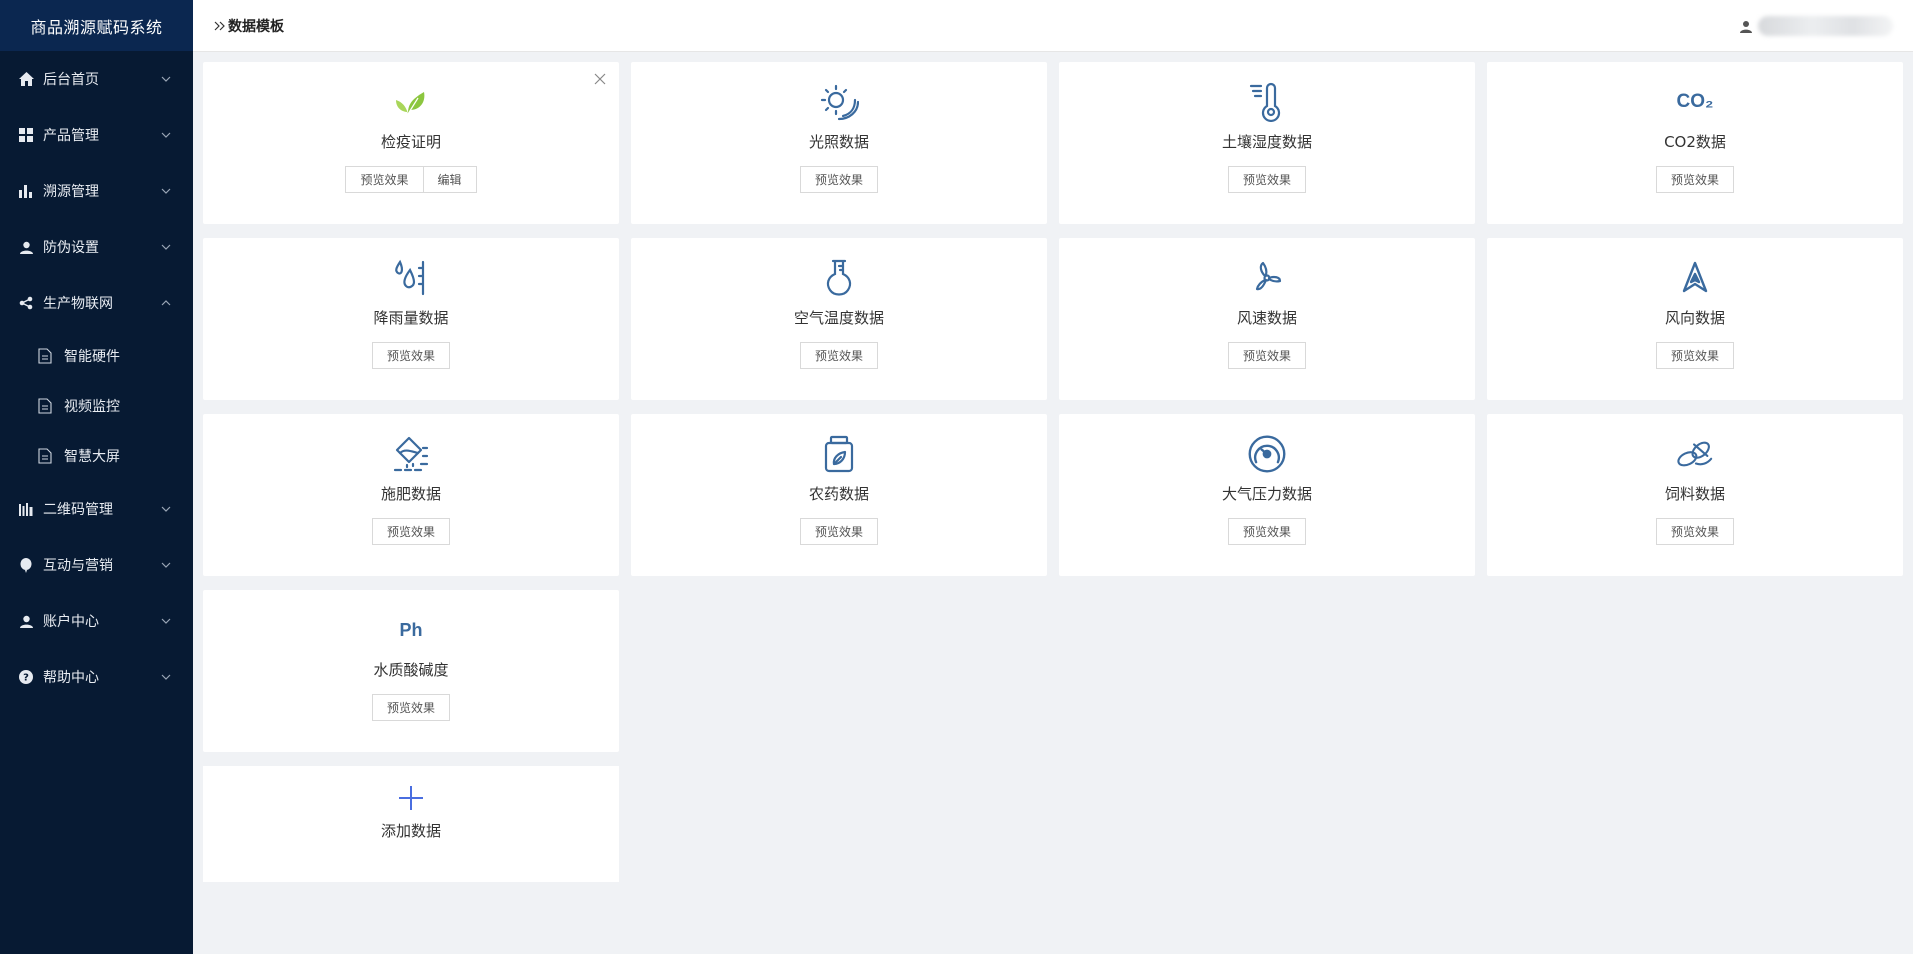 The height and width of the screenshot is (954, 1913). I want to click on sidebar-item-anti-fake: 防伪设置, so click(96, 247).